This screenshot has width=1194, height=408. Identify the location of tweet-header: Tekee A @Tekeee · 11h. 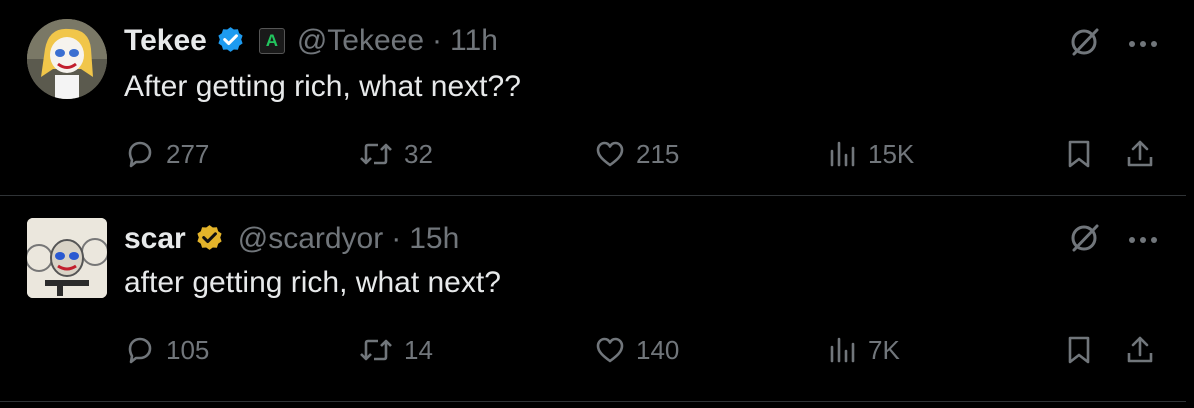
(311, 41).